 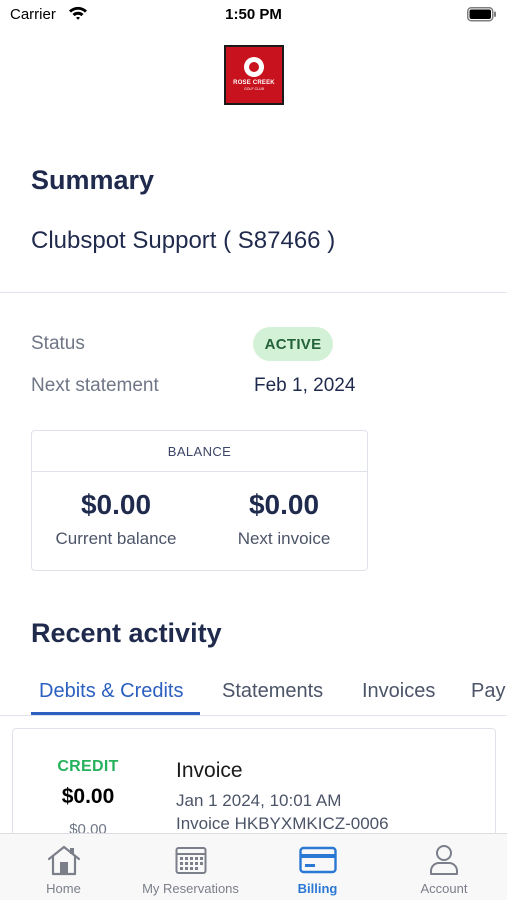 What do you see at coordinates (199, 451) in the screenshot?
I see `balance-header: BALANCE` at bounding box center [199, 451].